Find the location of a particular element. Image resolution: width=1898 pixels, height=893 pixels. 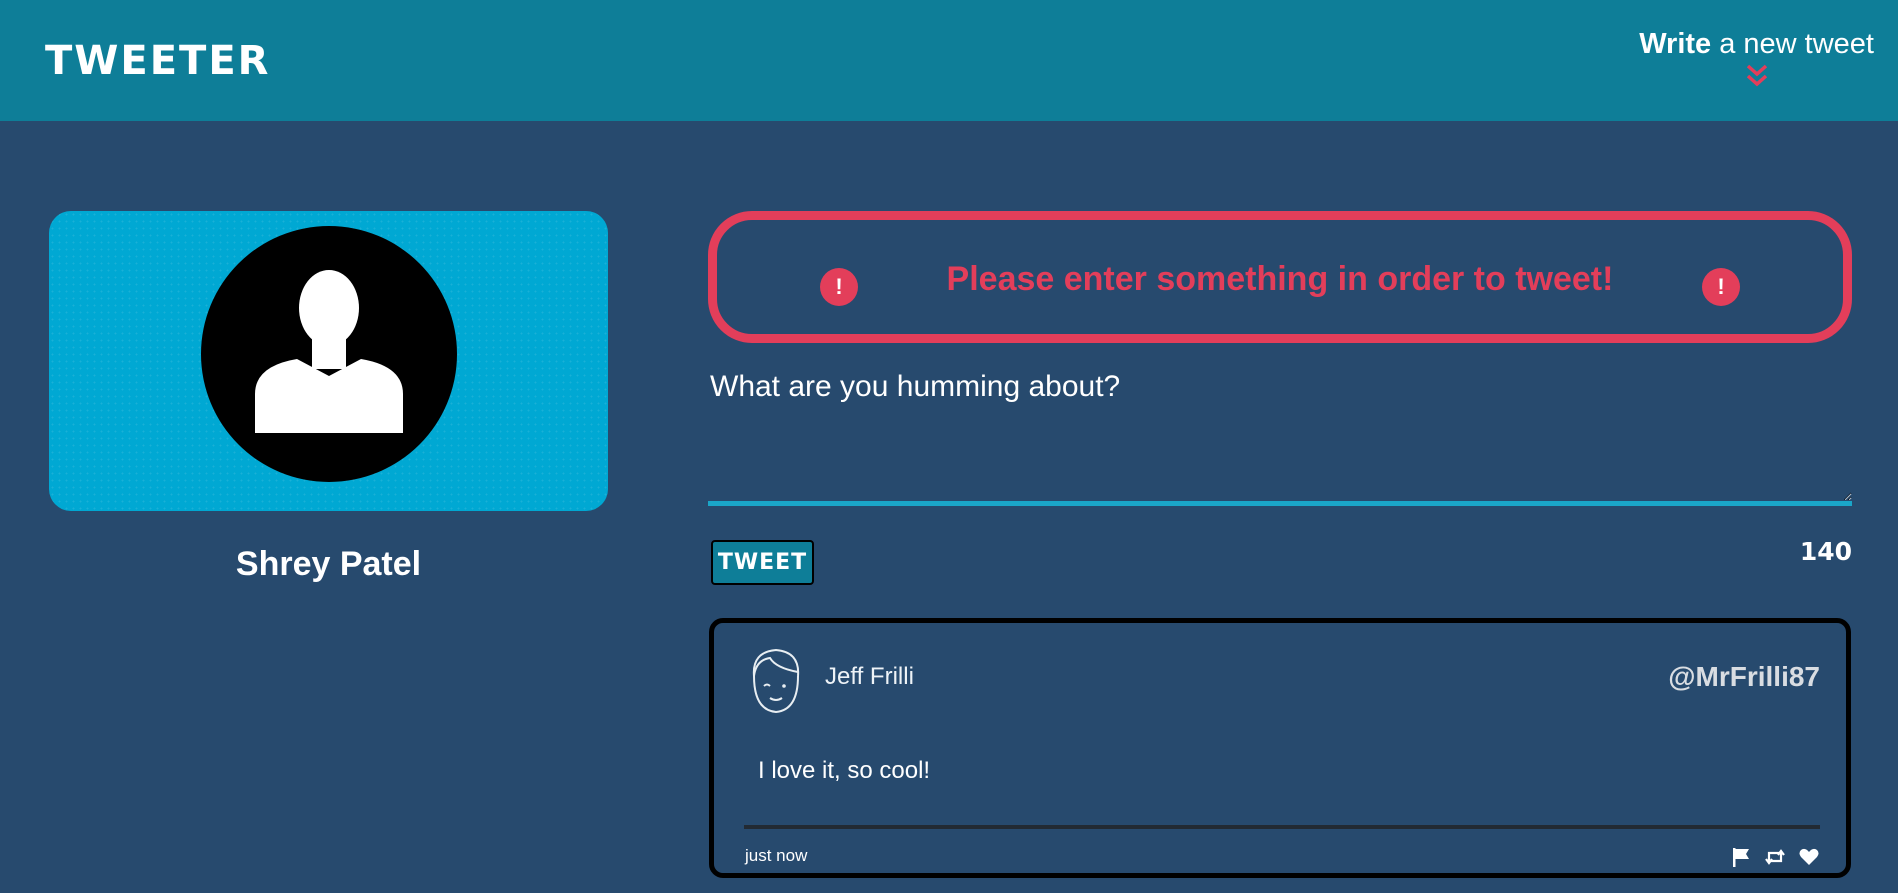

heart-icon is located at coordinates (1809, 857).